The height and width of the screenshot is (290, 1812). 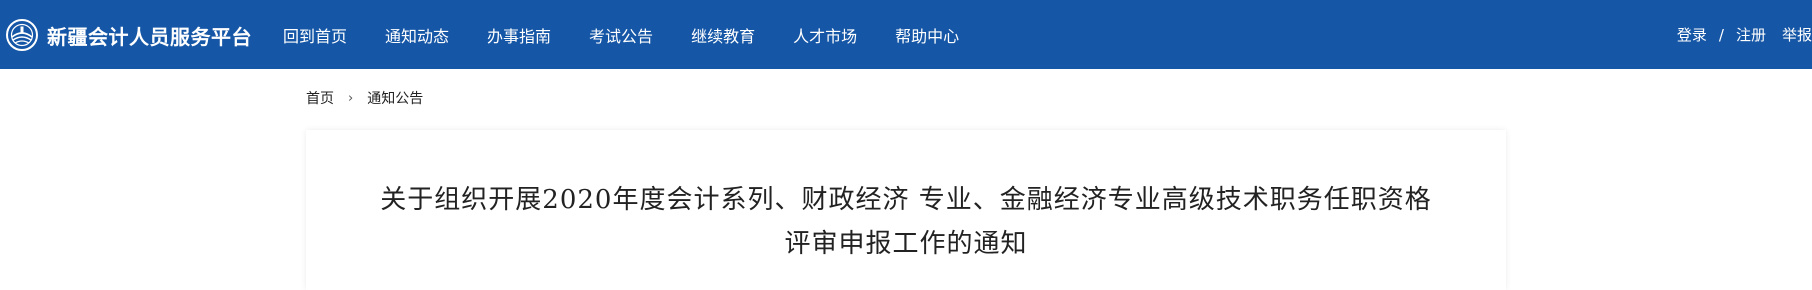 I want to click on nav-item-help-center: 帮助中心, so click(x=927, y=35).